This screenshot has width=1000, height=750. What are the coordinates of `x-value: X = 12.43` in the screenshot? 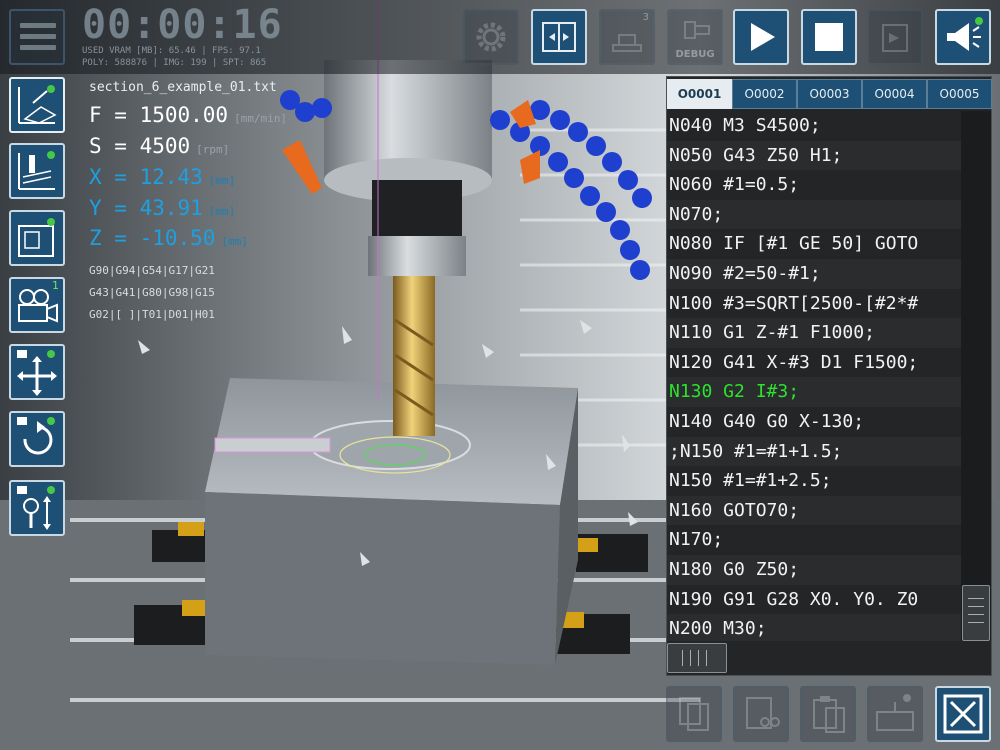 It's located at (146, 177).